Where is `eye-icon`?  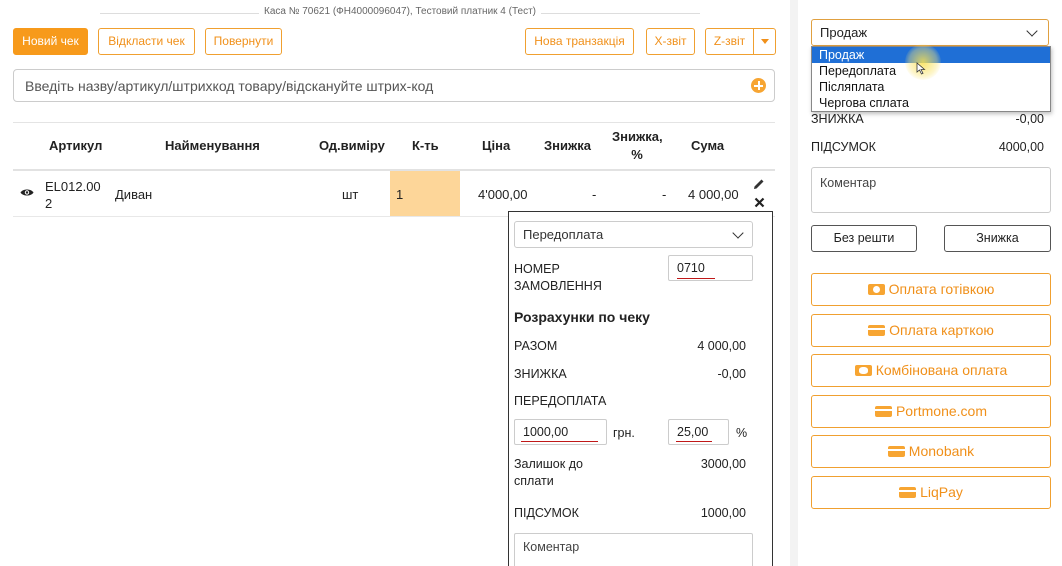 eye-icon is located at coordinates (27, 192).